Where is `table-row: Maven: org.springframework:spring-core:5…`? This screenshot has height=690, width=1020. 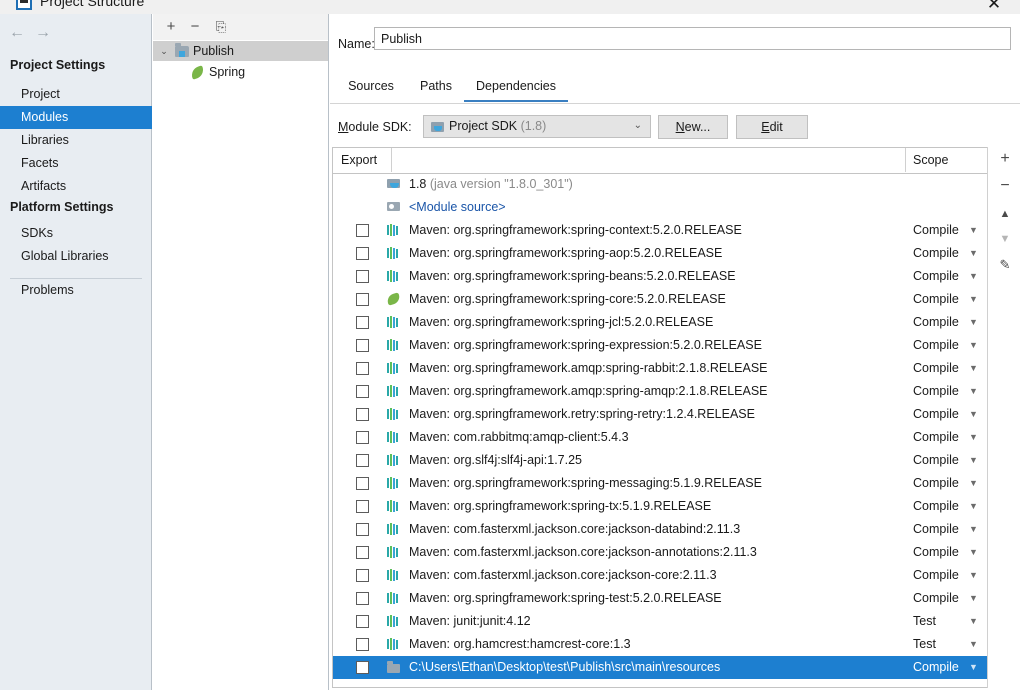
table-row: Maven: org.springframework:spring-core:5… is located at coordinates (660, 299).